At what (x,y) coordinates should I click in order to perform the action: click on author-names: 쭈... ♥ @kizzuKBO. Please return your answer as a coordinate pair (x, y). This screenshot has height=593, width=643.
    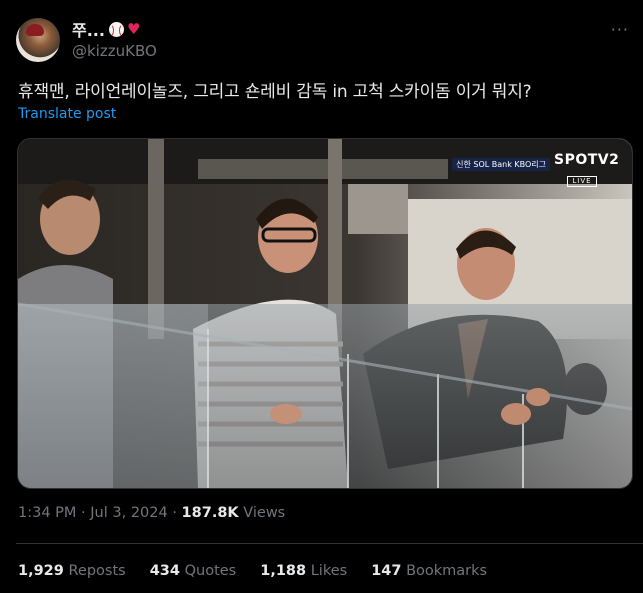
    Looking at the image, I should click on (114, 39).